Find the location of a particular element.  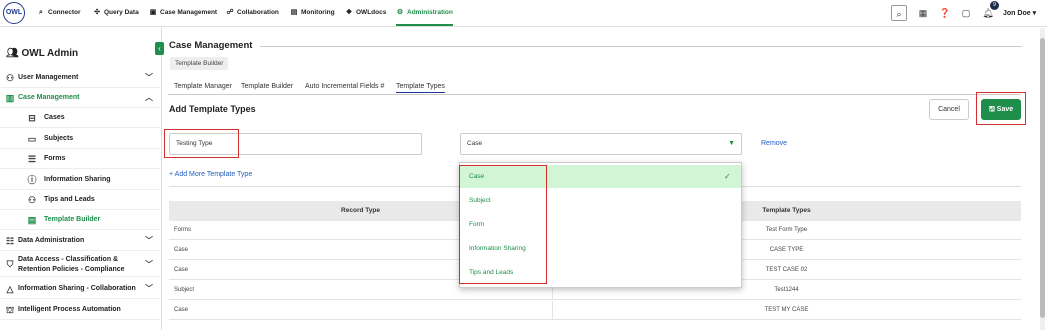

dropdown-option-case: Case ✓ is located at coordinates (600, 176).